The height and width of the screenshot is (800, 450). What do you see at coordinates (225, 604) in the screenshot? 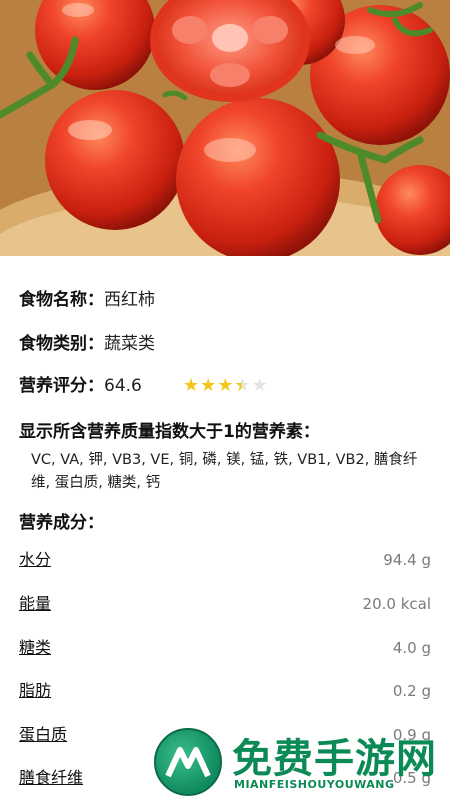
I see `nutrient-row: 能量 20.0 kcal` at bounding box center [225, 604].